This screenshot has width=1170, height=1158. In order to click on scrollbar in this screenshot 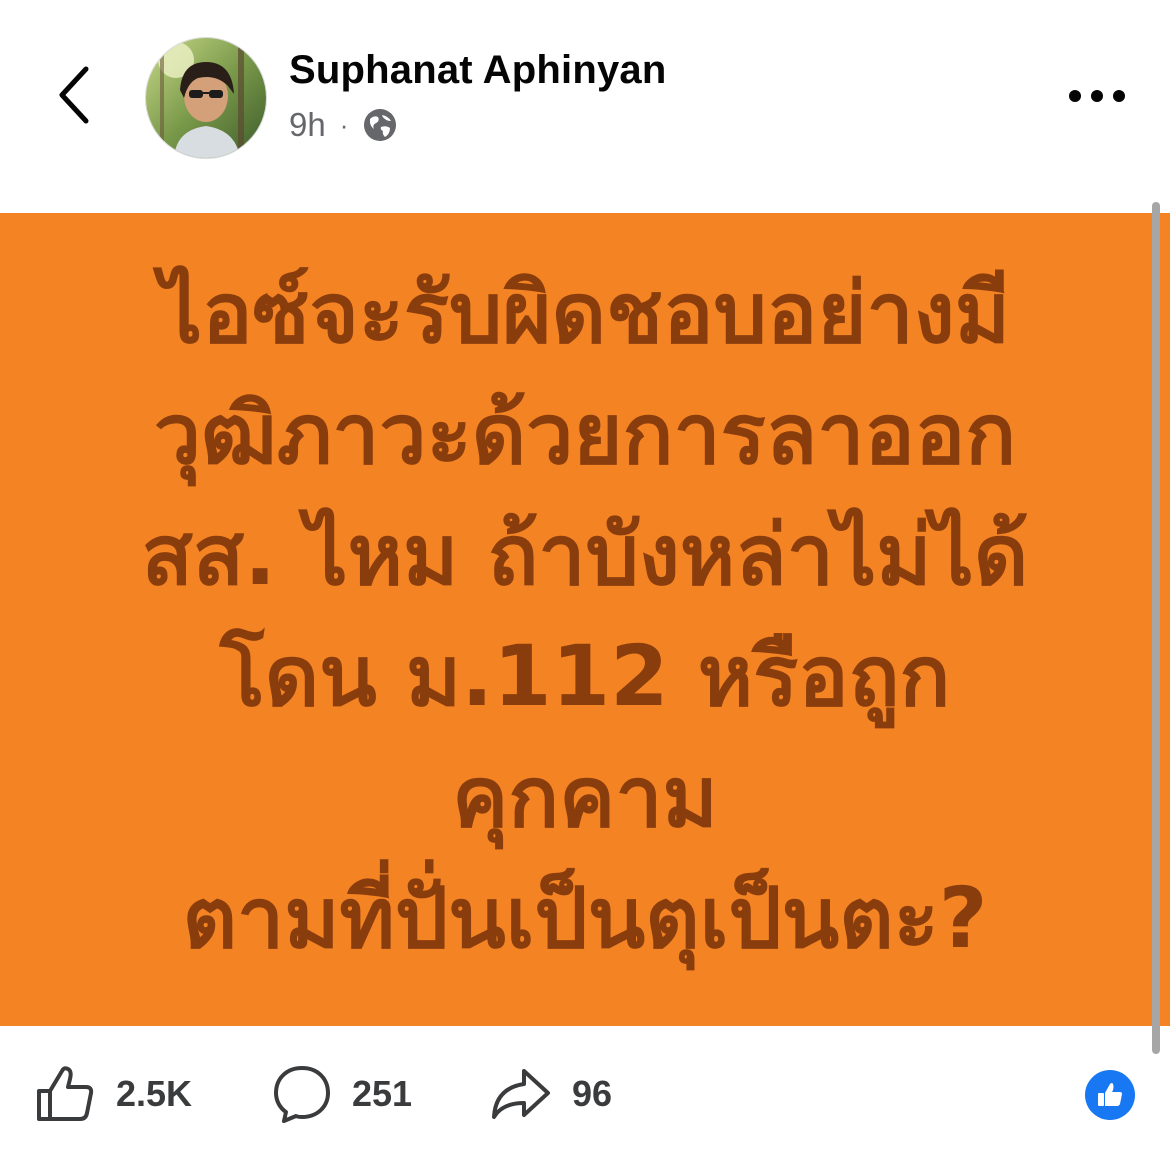, I will do `click(1156, 628)`.